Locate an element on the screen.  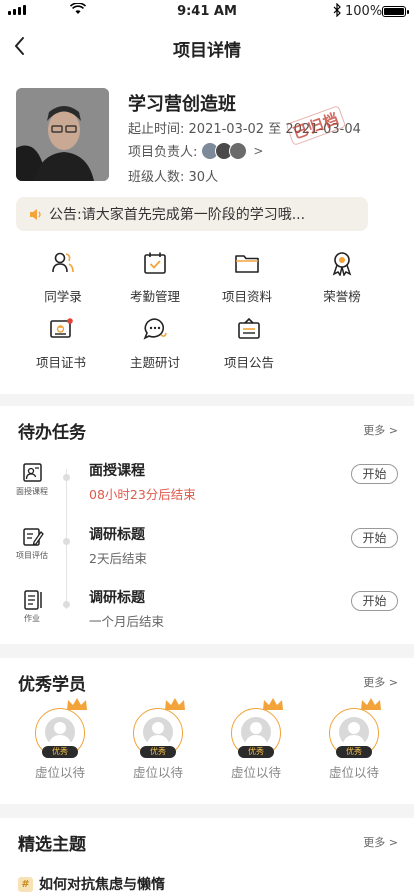
medal-icon is located at coordinates (342, 264).